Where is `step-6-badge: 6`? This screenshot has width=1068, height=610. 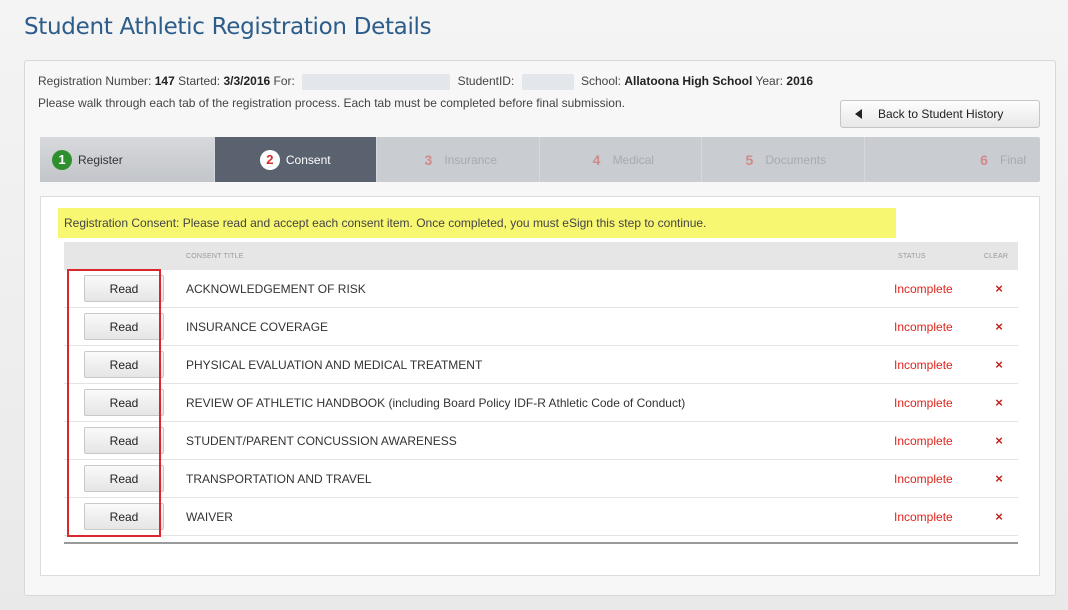
step-6-badge: 6 is located at coordinates (984, 159).